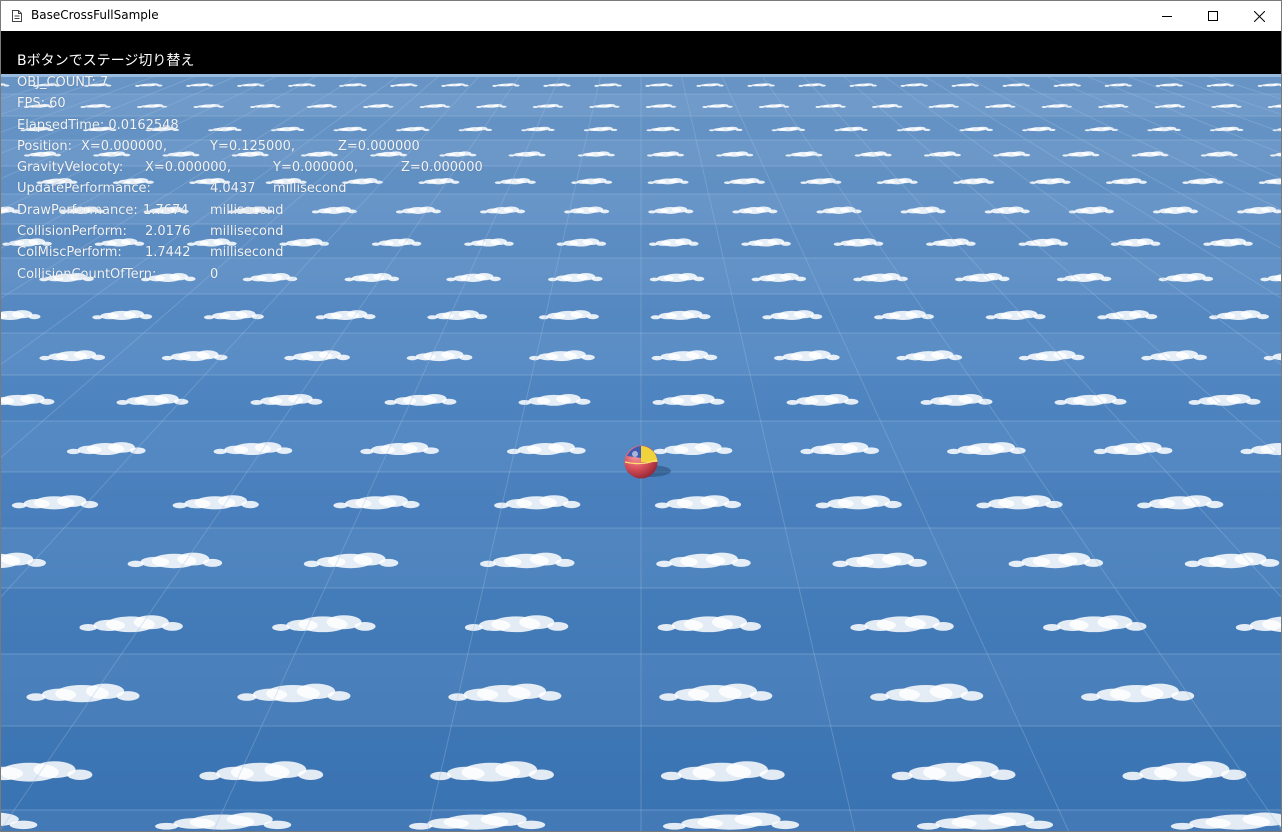  Describe the element at coordinates (17, 16) in the screenshot. I see `app-icon` at that location.